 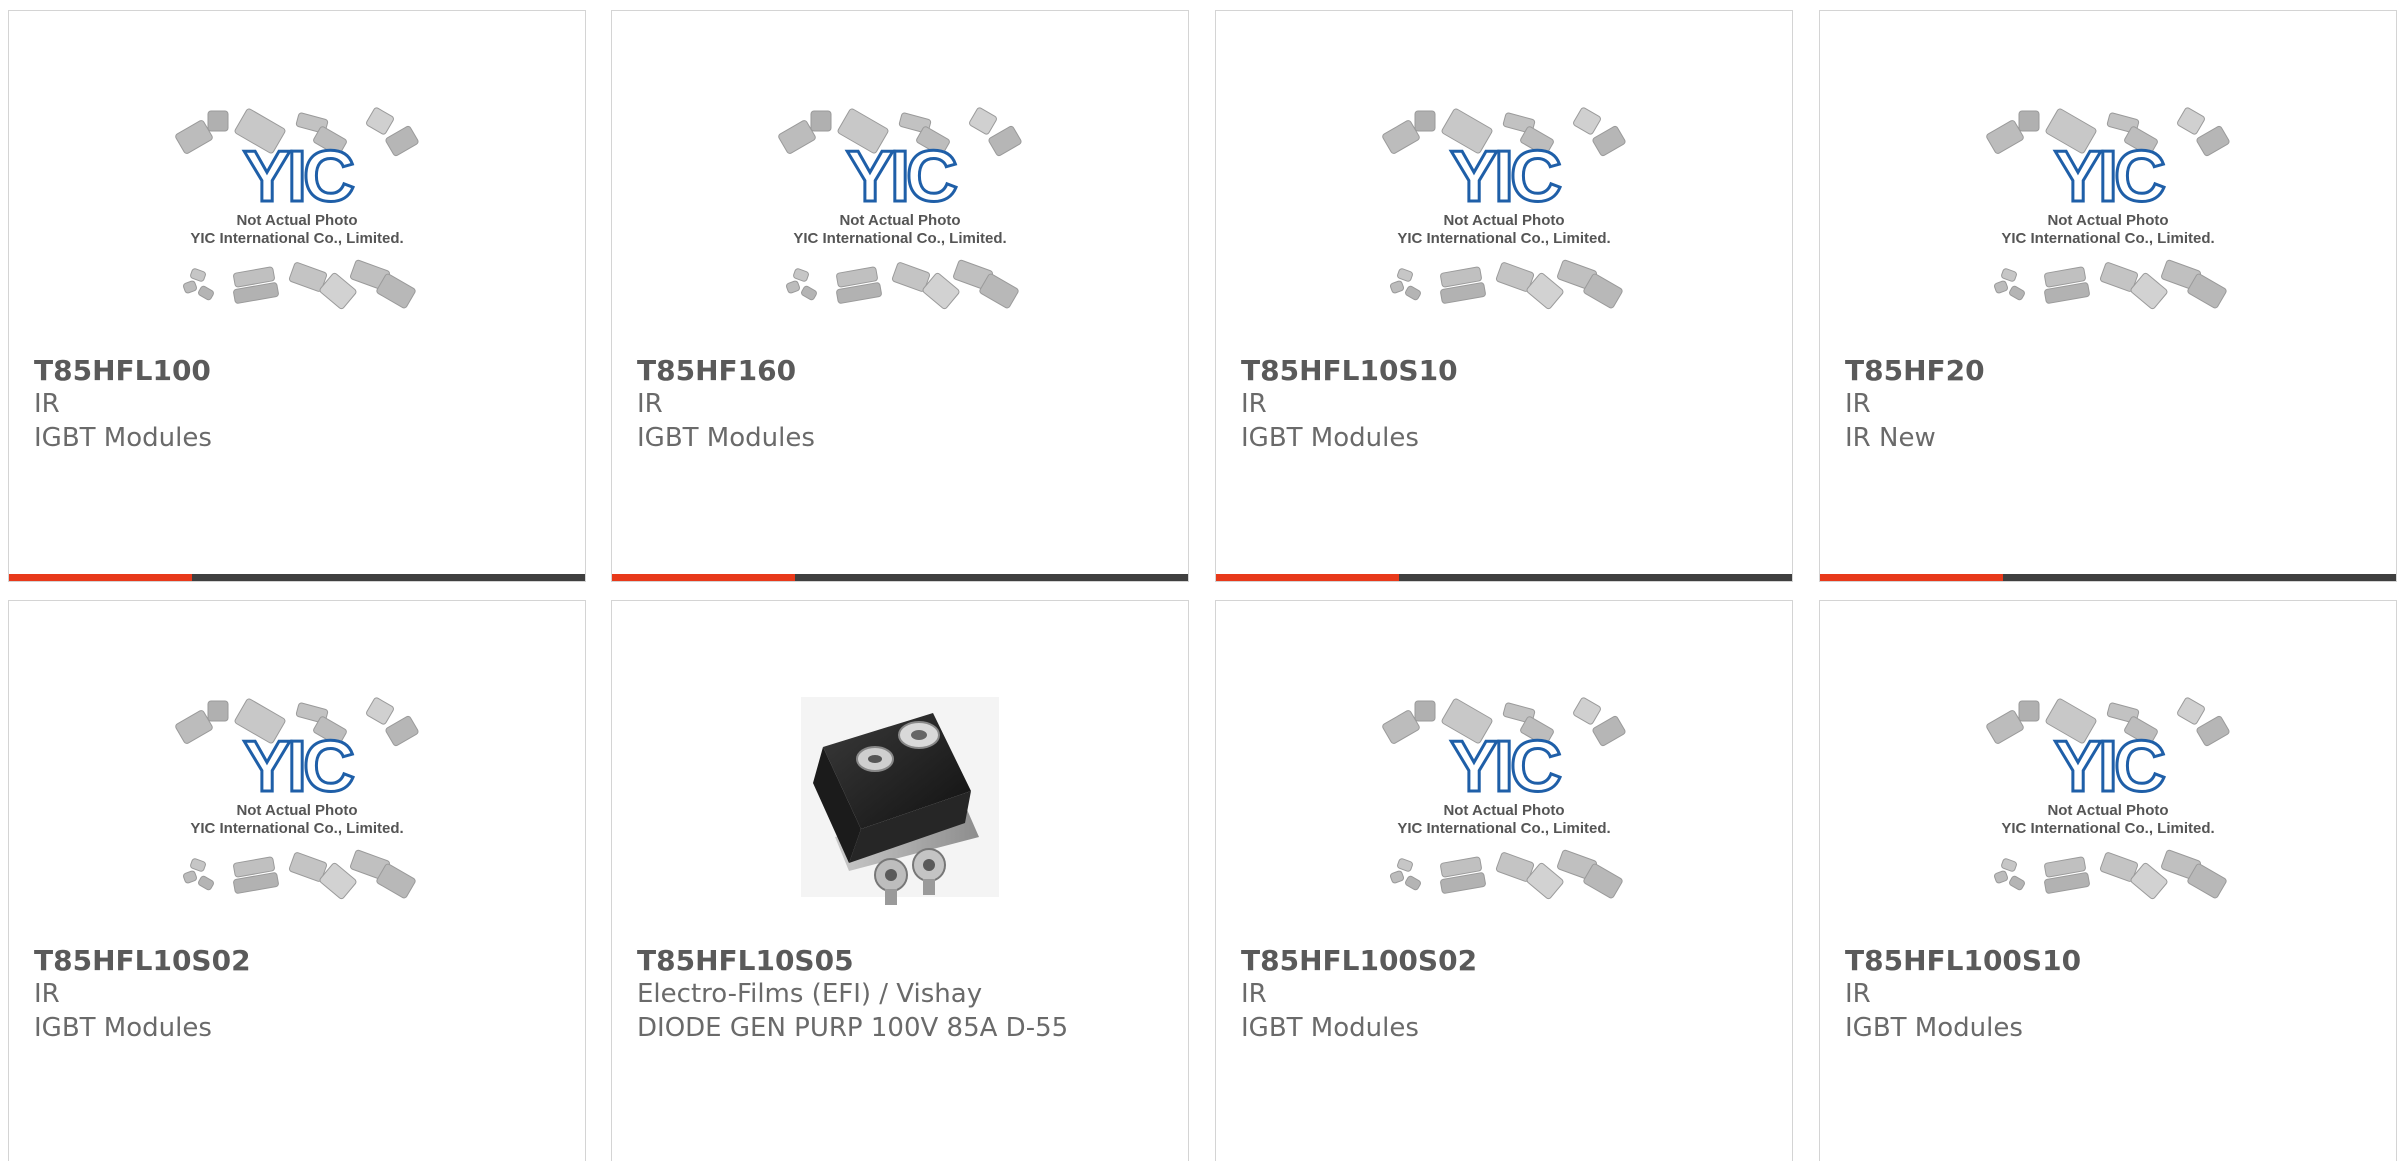 What do you see at coordinates (1349, 371) in the screenshot?
I see `part-number: T85HFL10S10` at bounding box center [1349, 371].